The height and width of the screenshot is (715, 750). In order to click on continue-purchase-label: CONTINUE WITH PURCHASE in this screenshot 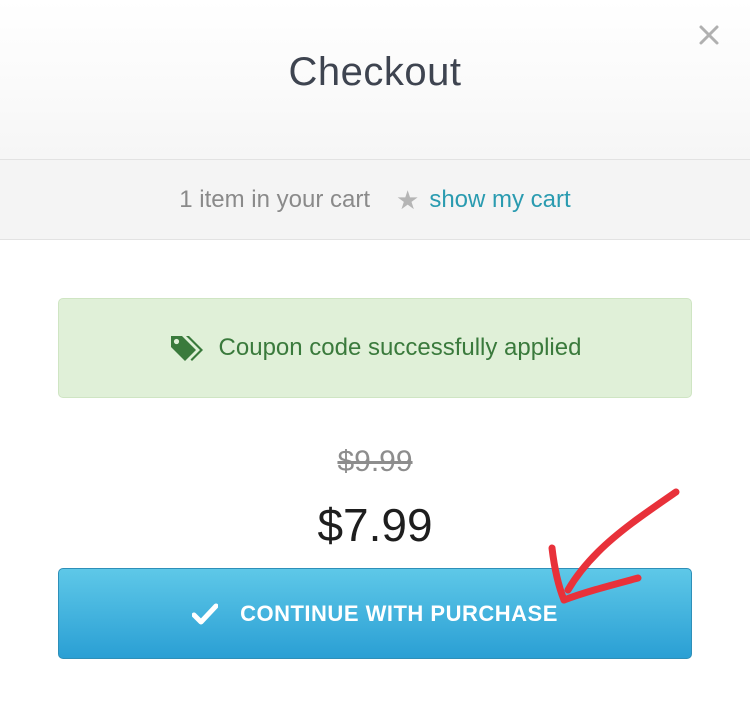, I will do `click(399, 613)`.